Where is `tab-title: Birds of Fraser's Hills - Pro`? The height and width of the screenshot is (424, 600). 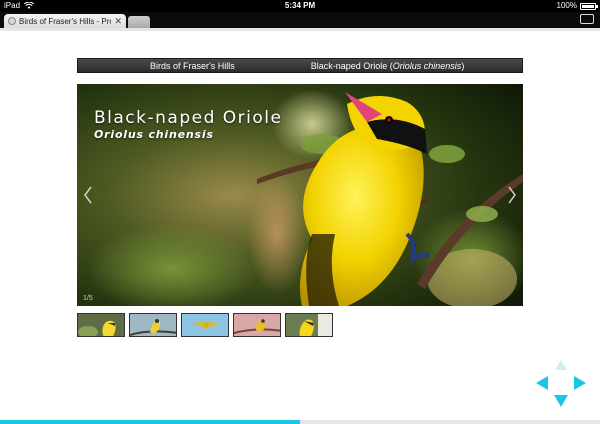
tab-title: Birds of Fraser's Hills - Pro is located at coordinates (65, 21).